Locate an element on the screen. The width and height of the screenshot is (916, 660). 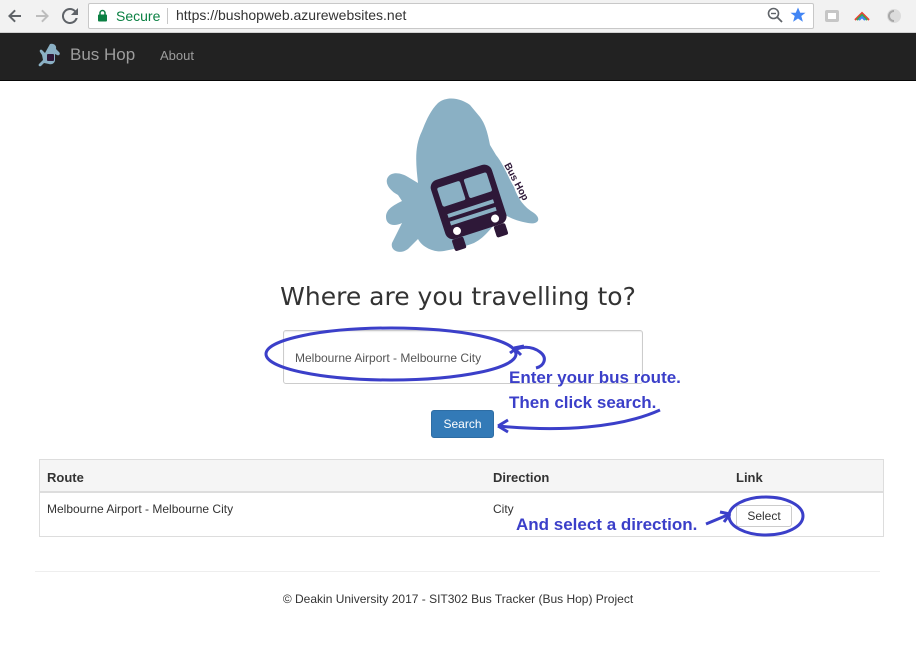
nav-link-about: About is located at coordinates (177, 55).